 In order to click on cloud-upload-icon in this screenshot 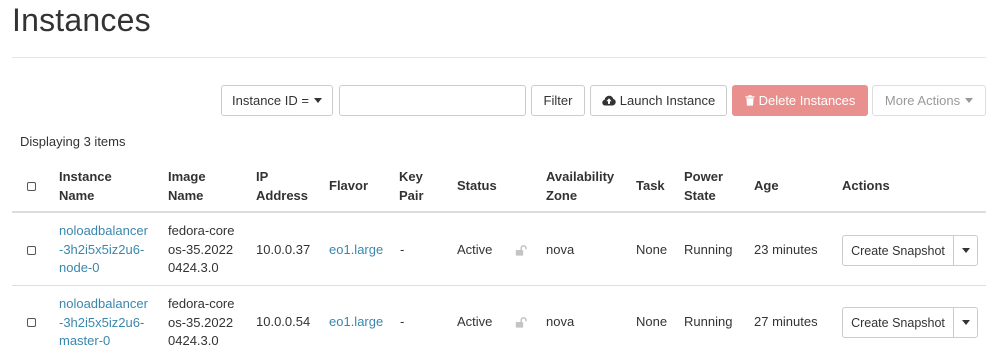, I will do `click(609, 100)`.